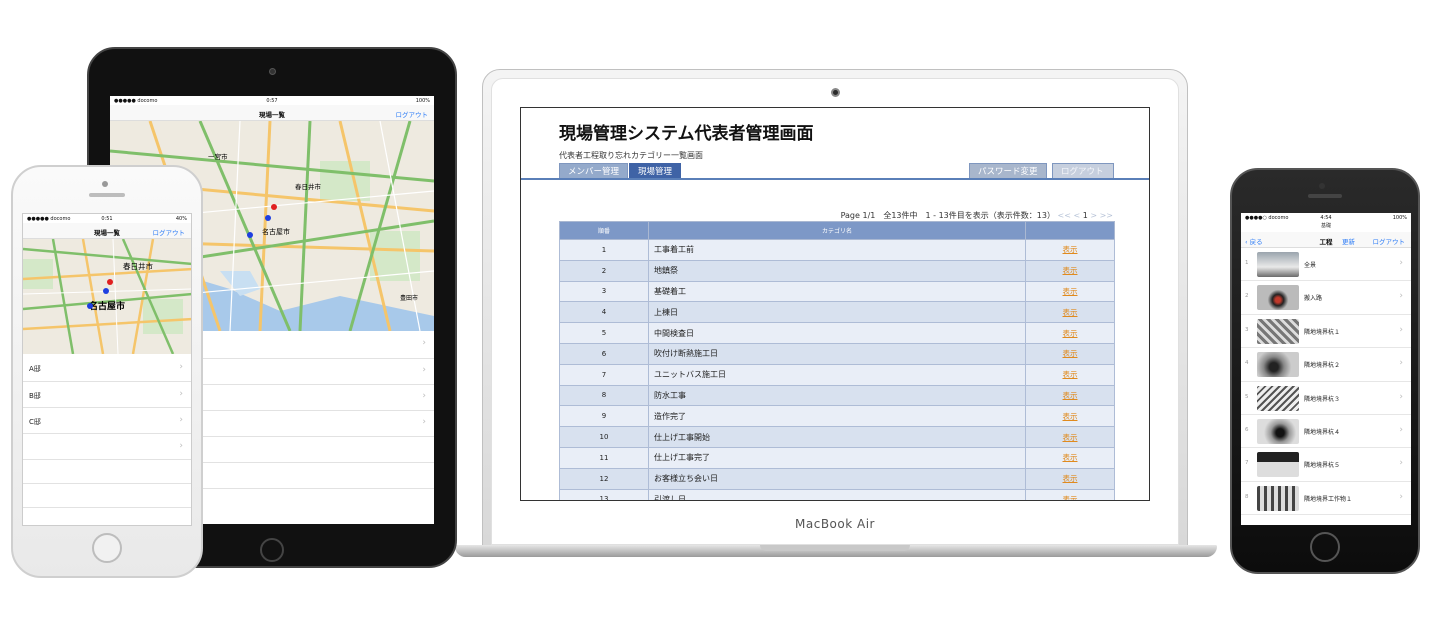 Image resolution: width=1430 pixels, height=628 pixels. What do you see at coordinates (107, 447) in the screenshot?
I see `list-item: ›` at bounding box center [107, 447].